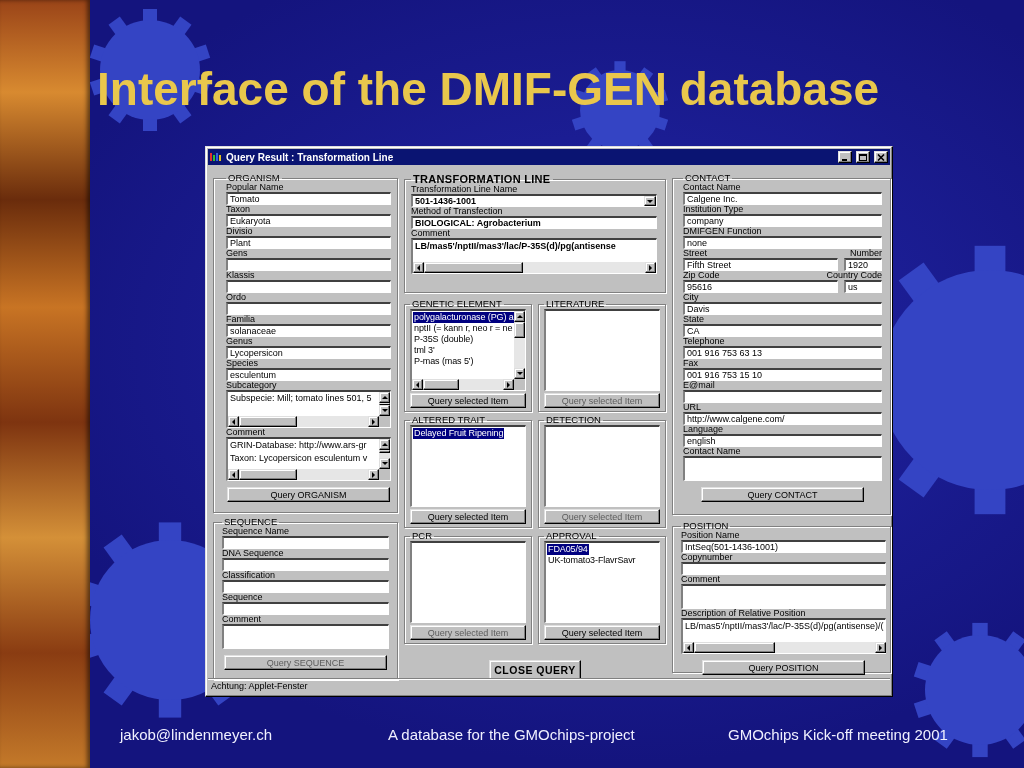 The image size is (1024, 768). I want to click on list-item: UK-tomato3-FlavrSavr, so click(592, 560).